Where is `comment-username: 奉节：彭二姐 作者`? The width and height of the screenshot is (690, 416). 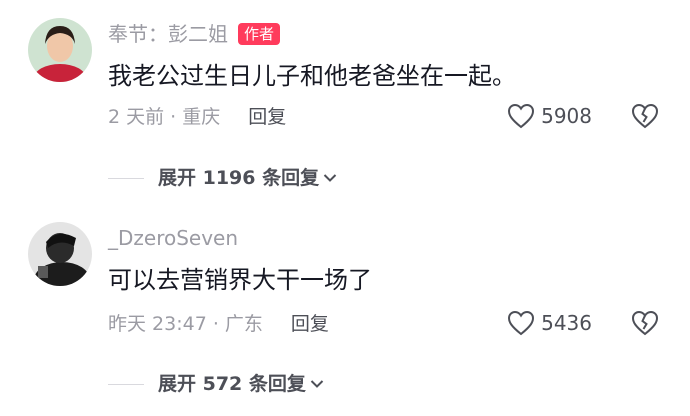 comment-username: 奉节：彭二姐 作者 is located at coordinates (194, 34).